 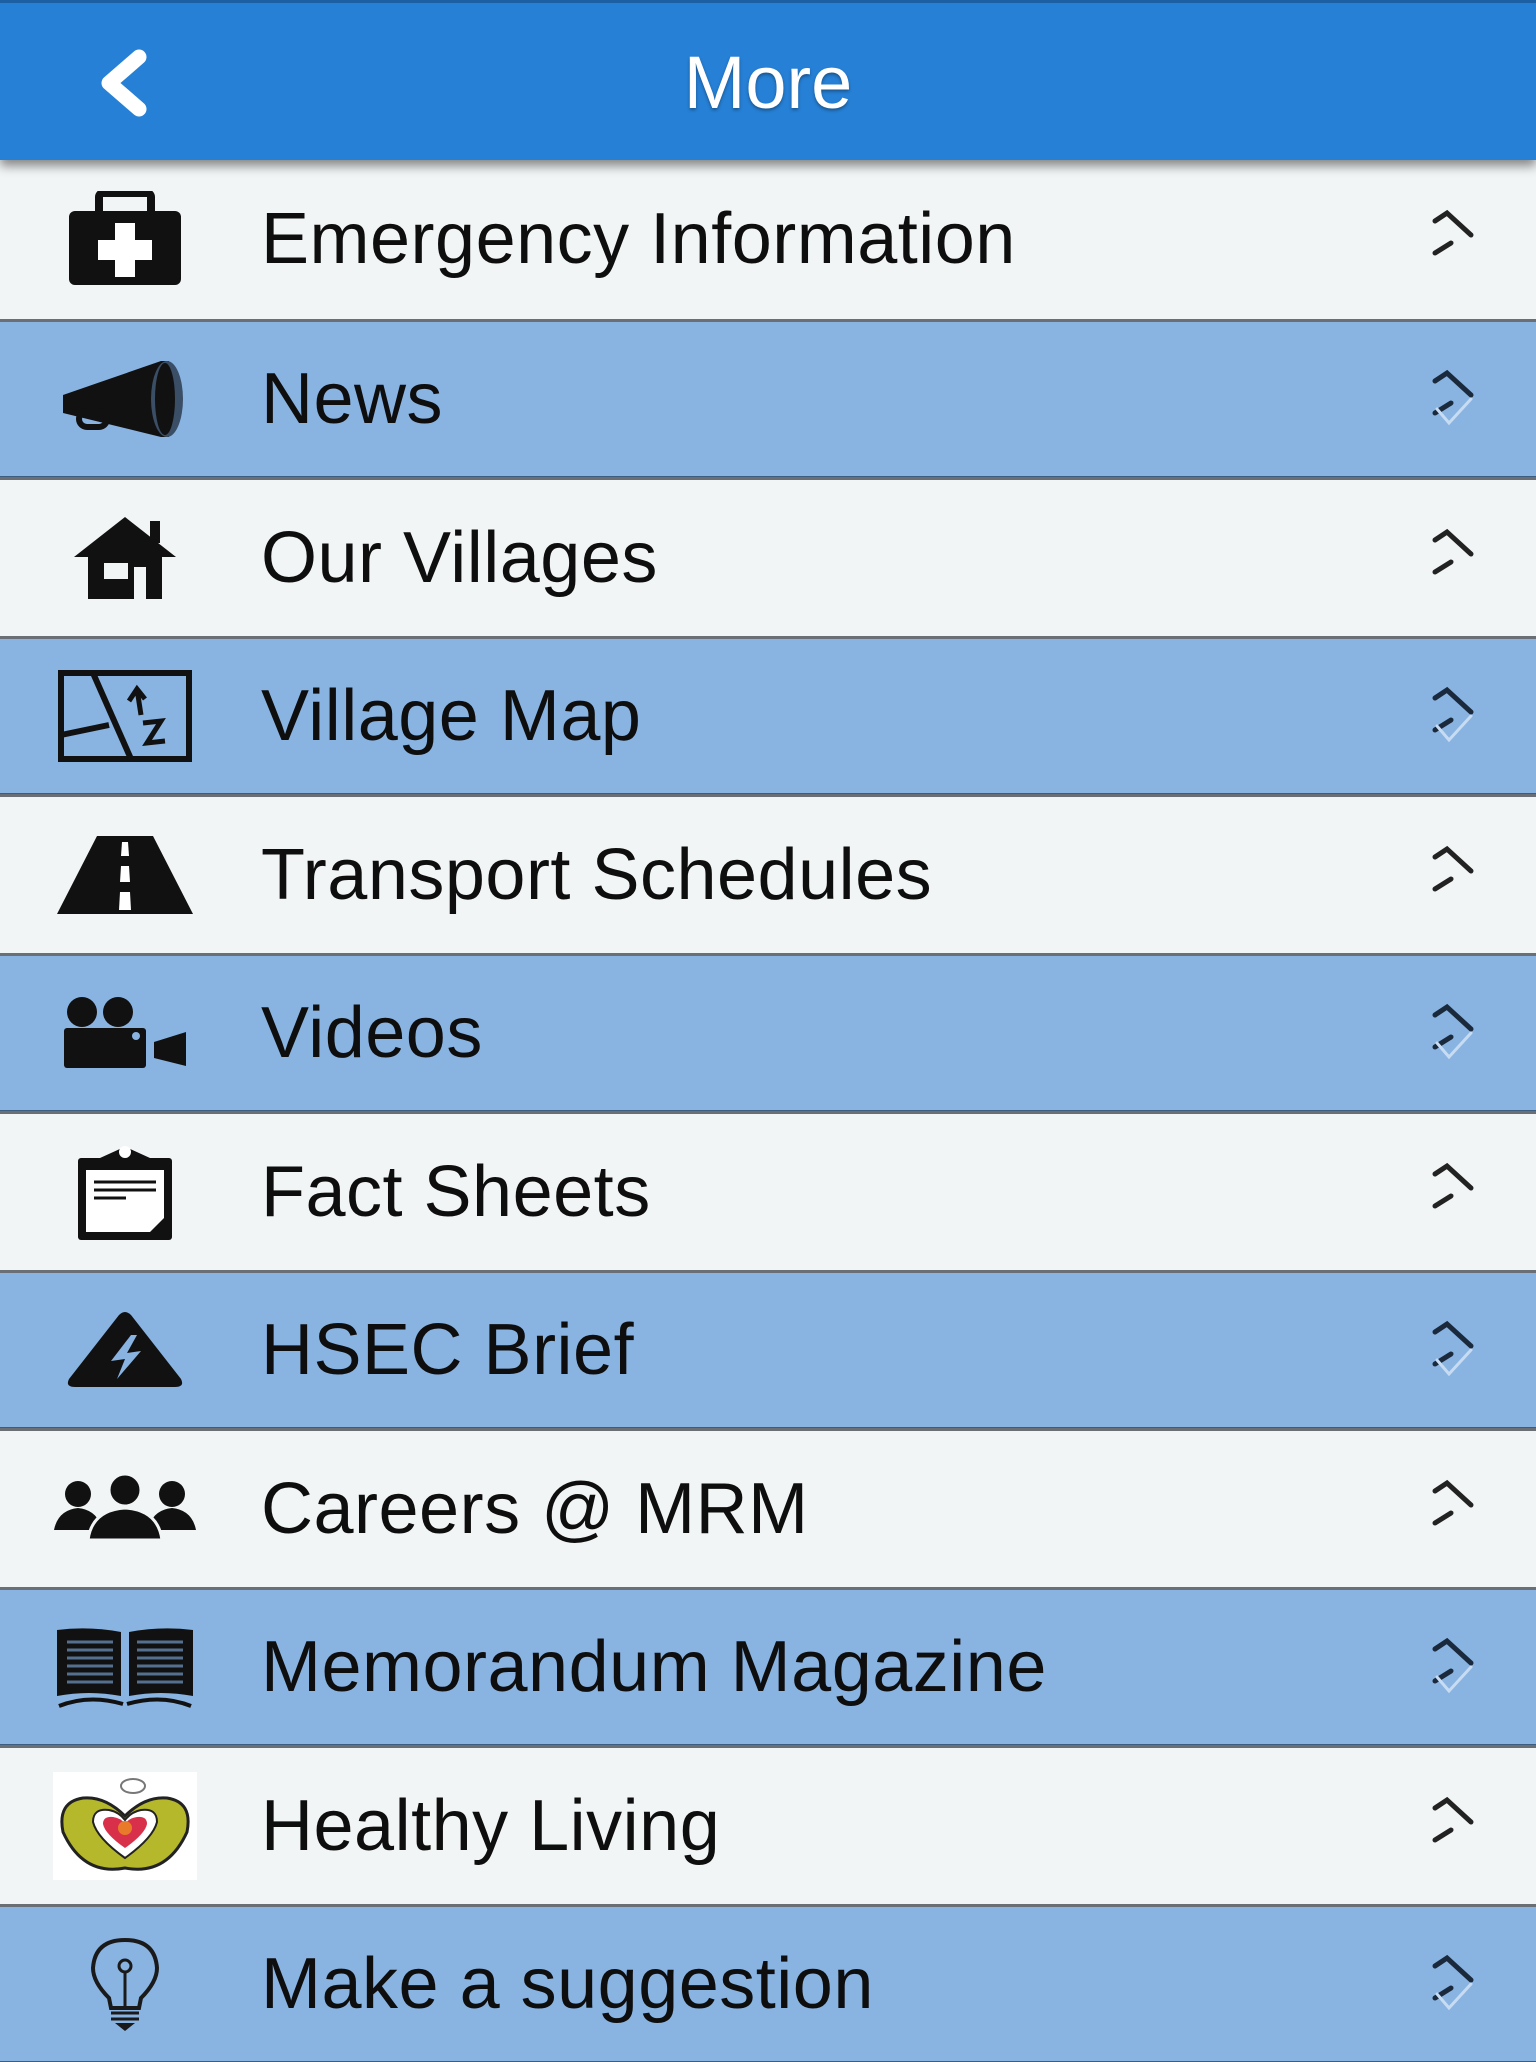 I want to click on nav-header: More, so click(x=768, y=80).